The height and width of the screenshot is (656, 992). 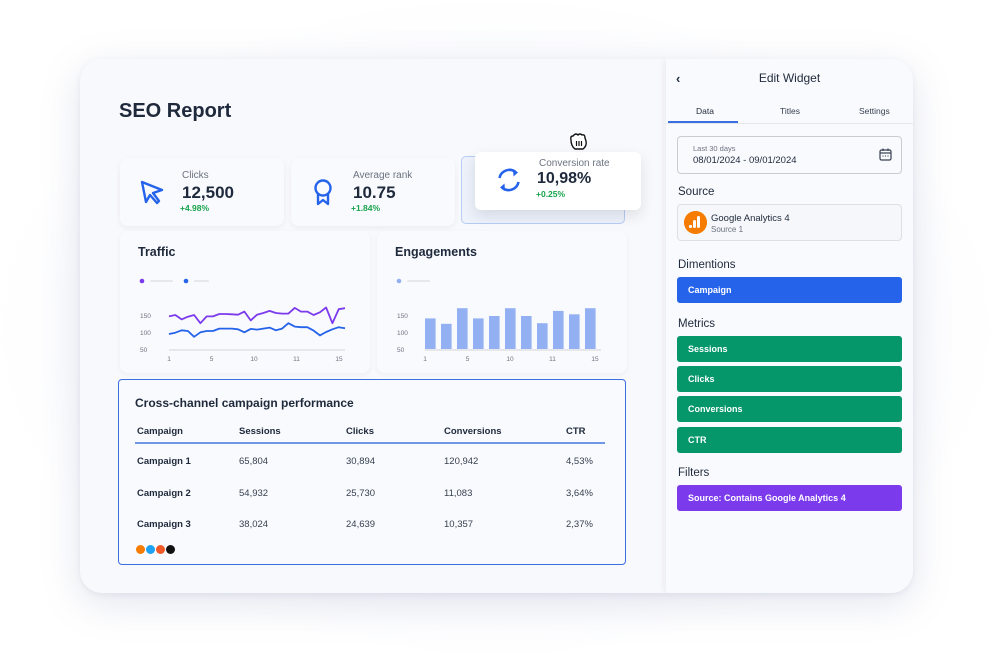 I want to click on kpi-label: Average rank, so click(x=383, y=175).